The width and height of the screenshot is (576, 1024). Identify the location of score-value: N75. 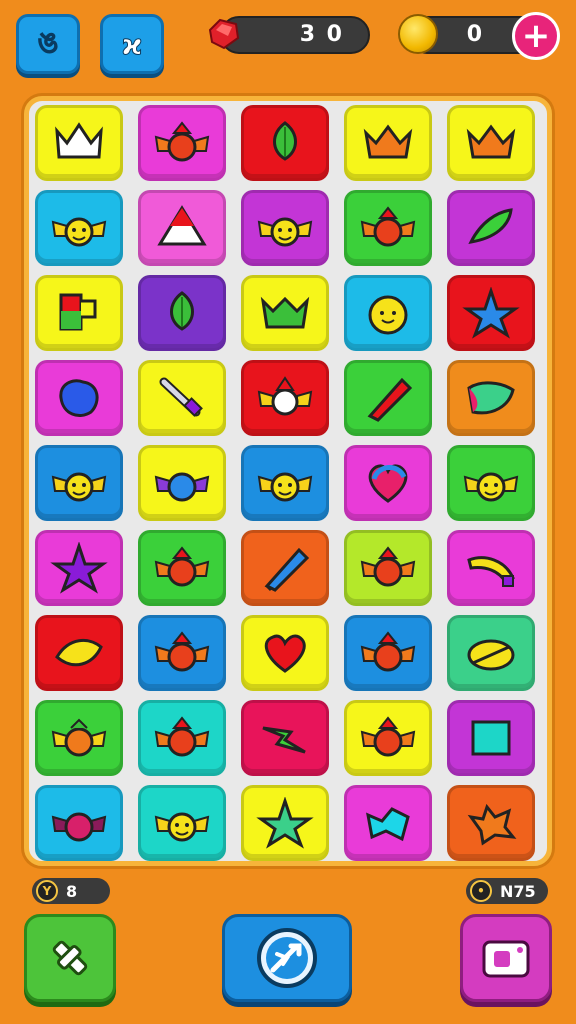
(518, 891).